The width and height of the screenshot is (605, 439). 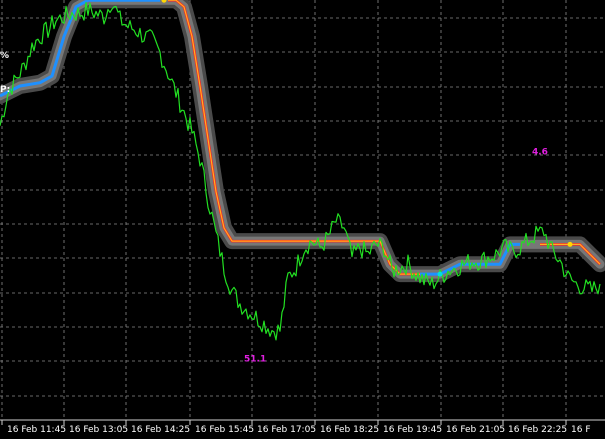 I want to click on x-tick-label: 16 F, so click(x=581, y=430).